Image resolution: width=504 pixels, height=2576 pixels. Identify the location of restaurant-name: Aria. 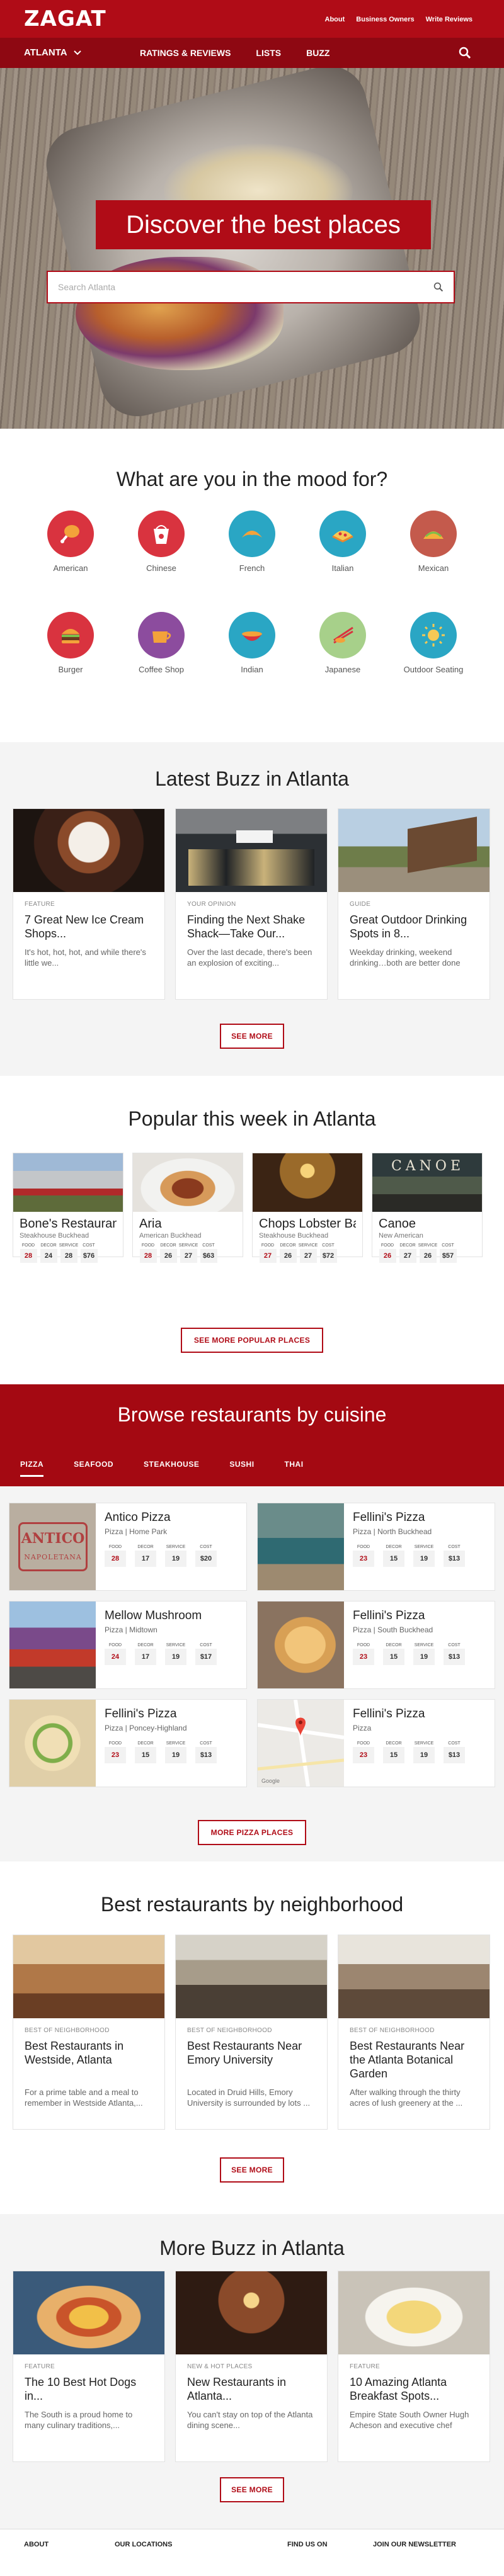
(187, 1224).